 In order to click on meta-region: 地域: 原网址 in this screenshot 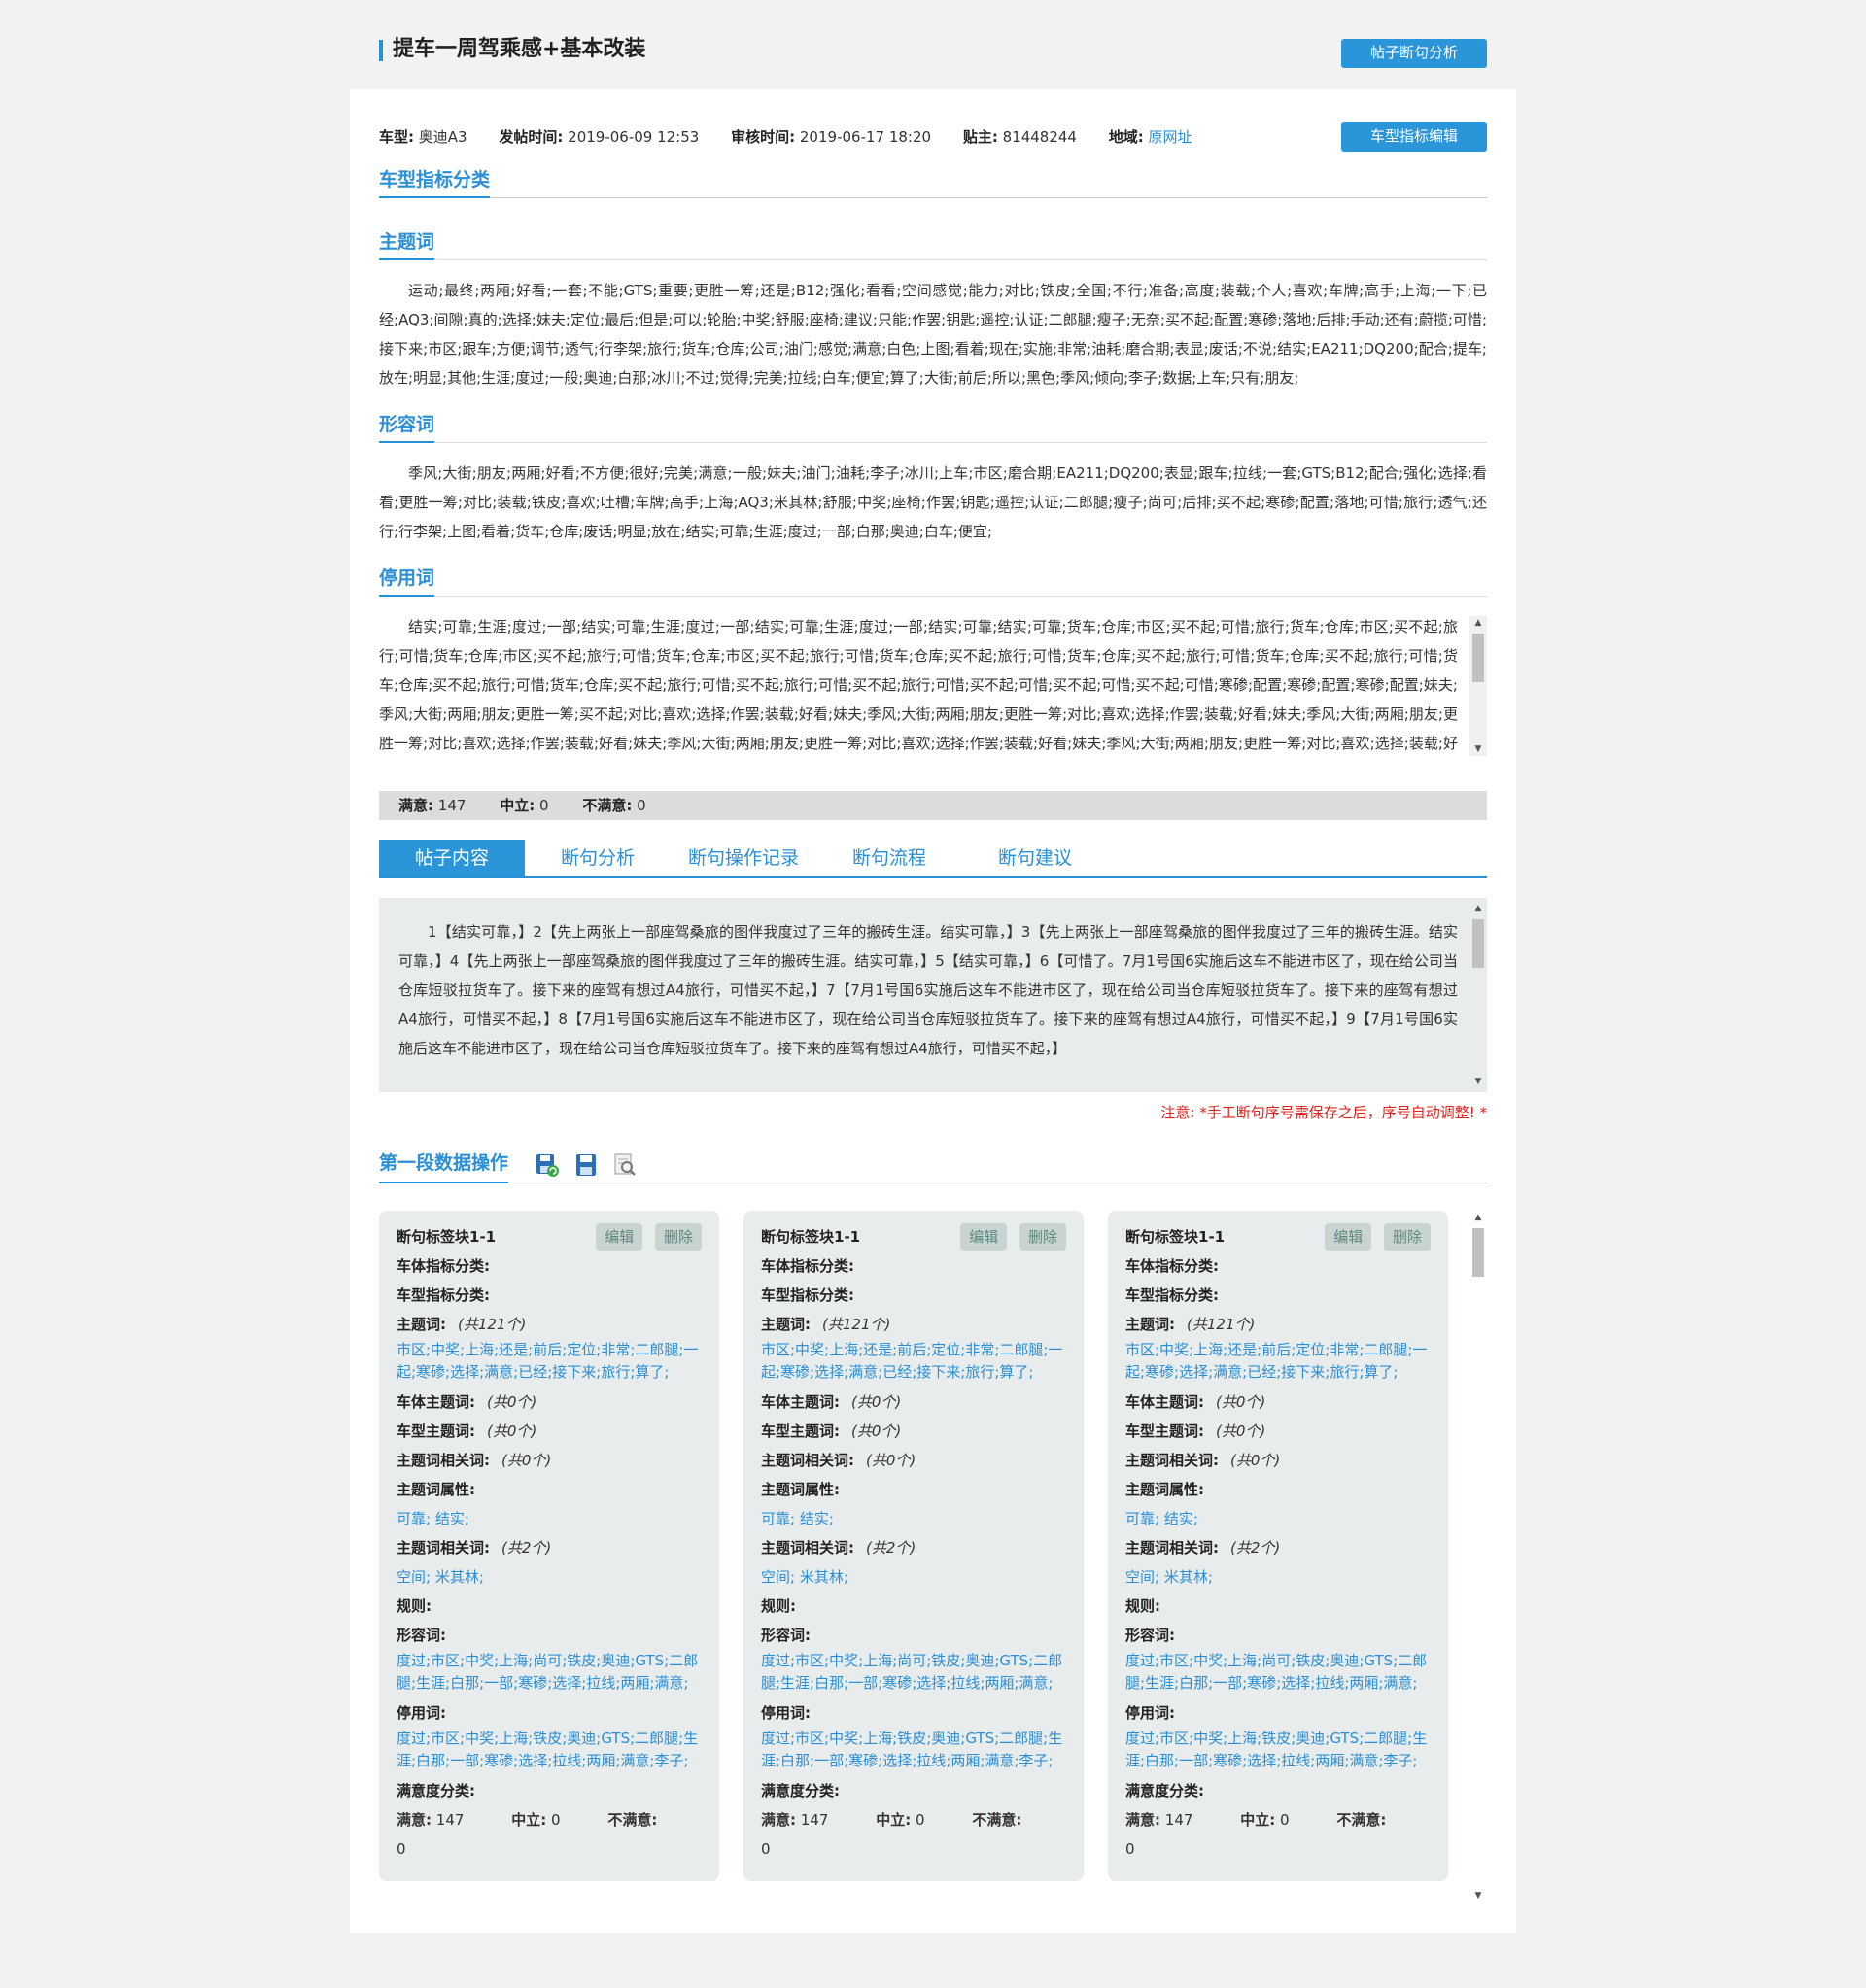, I will do `click(1150, 137)`.